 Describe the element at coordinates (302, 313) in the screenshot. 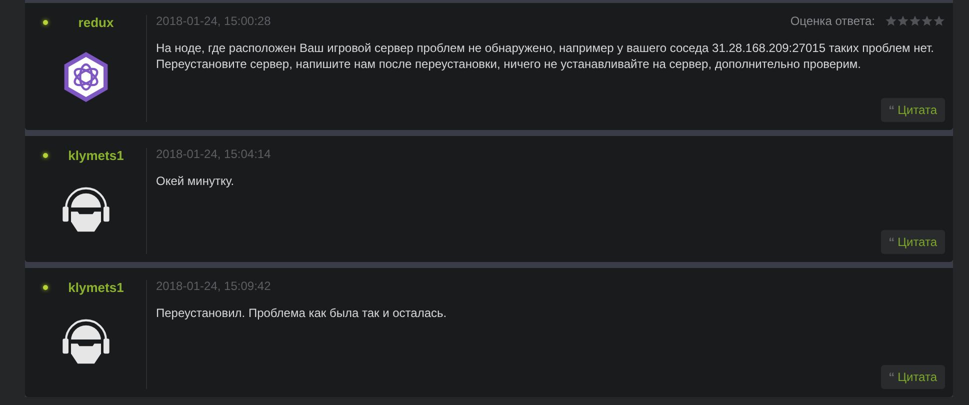

I see `post-text: Переустановил. Проблема как была так и осталась.` at that location.